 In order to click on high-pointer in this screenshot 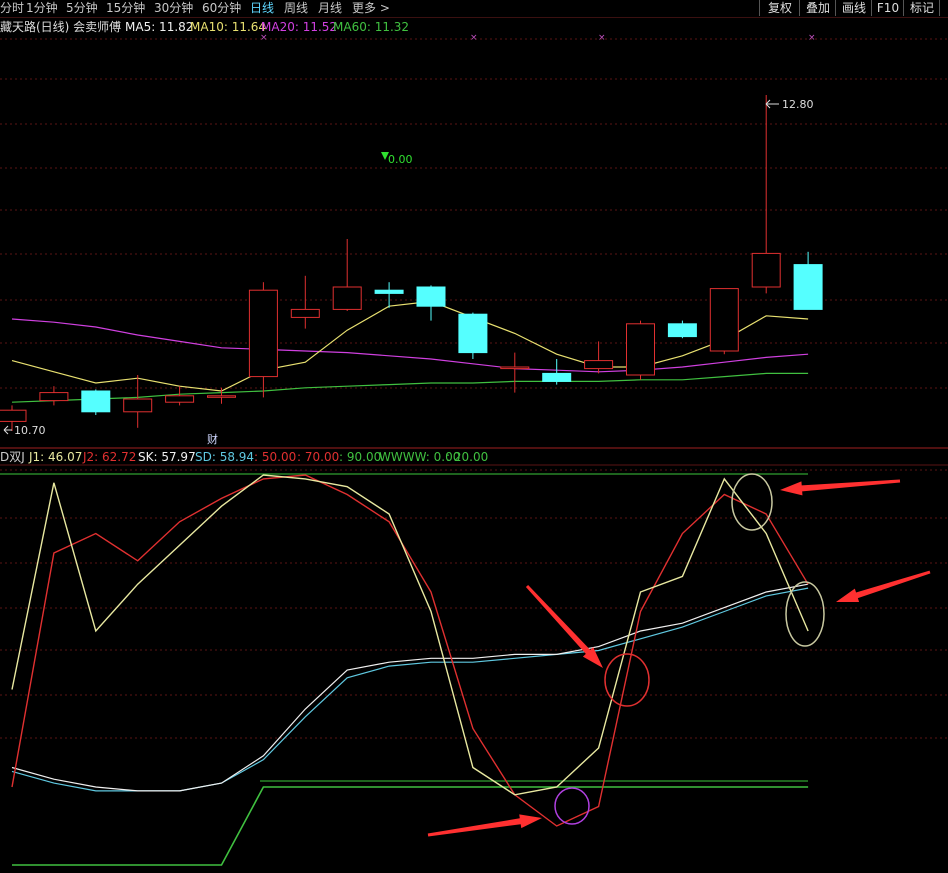, I will do `click(772, 104)`.